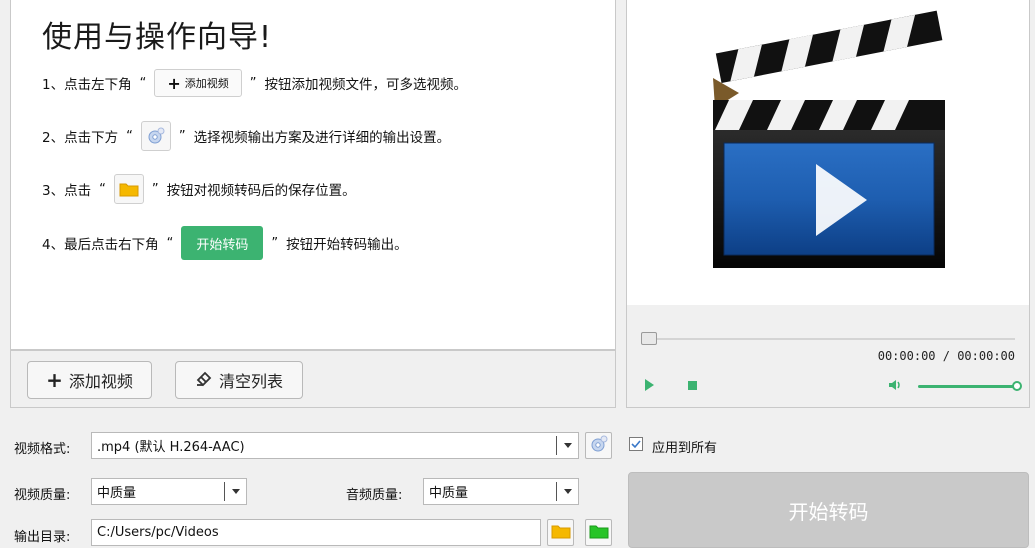 The width and height of the screenshot is (1035, 548). I want to click on step-text: 选择视频输出方案及进行详细的输出设置。, so click(322, 138).